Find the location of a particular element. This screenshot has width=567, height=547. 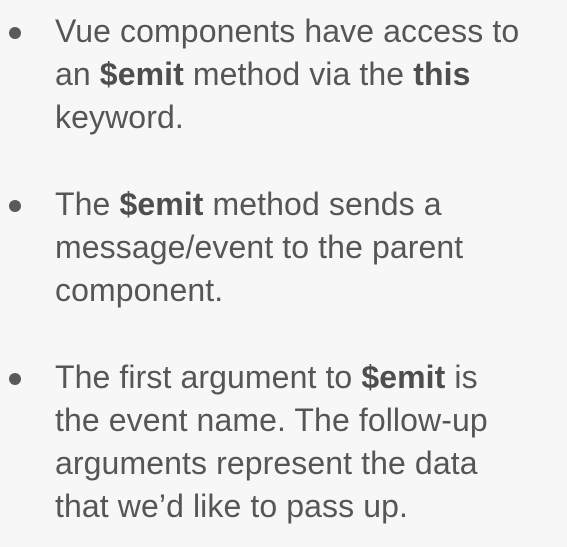

text-run: component. is located at coordinates (139, 290).